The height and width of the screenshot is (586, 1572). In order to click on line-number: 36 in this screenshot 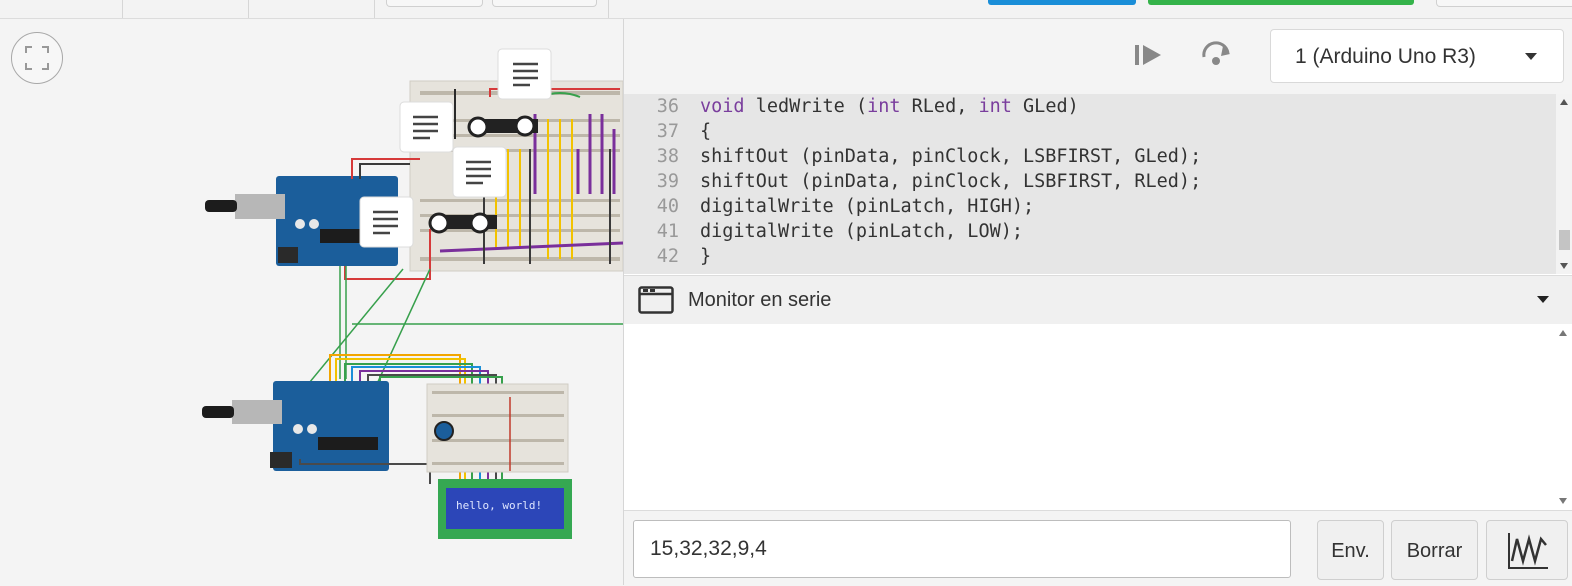, I will do `click(667, 106)`.